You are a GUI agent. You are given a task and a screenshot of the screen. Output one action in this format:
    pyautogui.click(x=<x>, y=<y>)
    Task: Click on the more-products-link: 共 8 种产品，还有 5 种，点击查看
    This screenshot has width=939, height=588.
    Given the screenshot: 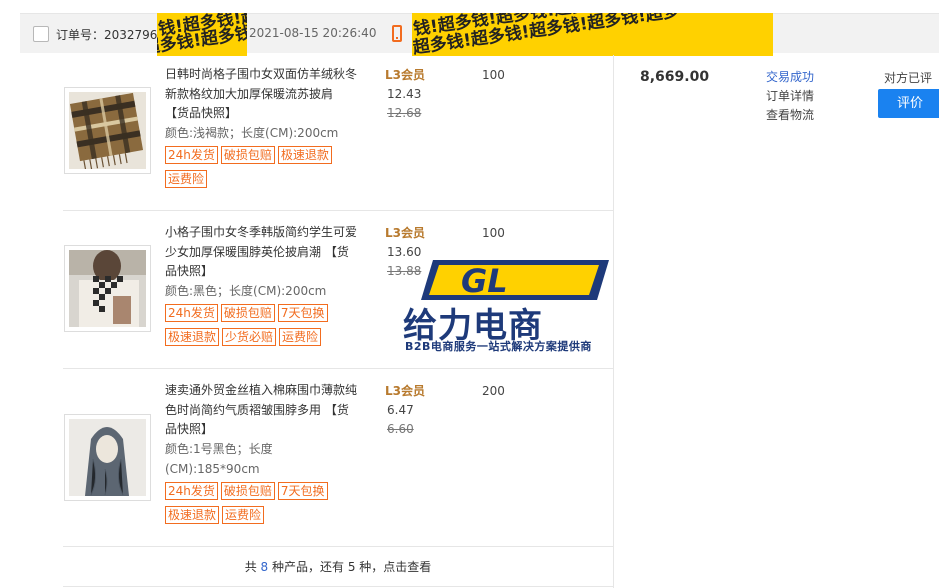 What is the action you would take?
    pyautogui.click(x=338, y=567)
    